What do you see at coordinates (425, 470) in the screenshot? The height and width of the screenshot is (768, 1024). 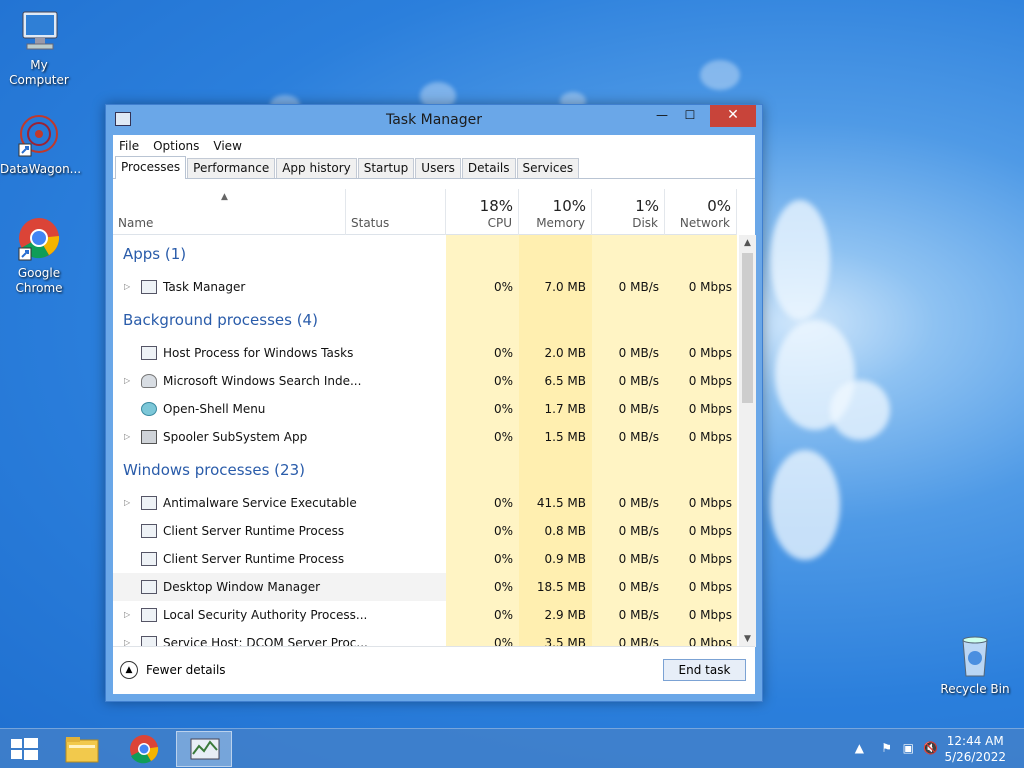 I see `group-header-windows: Windows processes (23)` at bounding box center [425, 470].